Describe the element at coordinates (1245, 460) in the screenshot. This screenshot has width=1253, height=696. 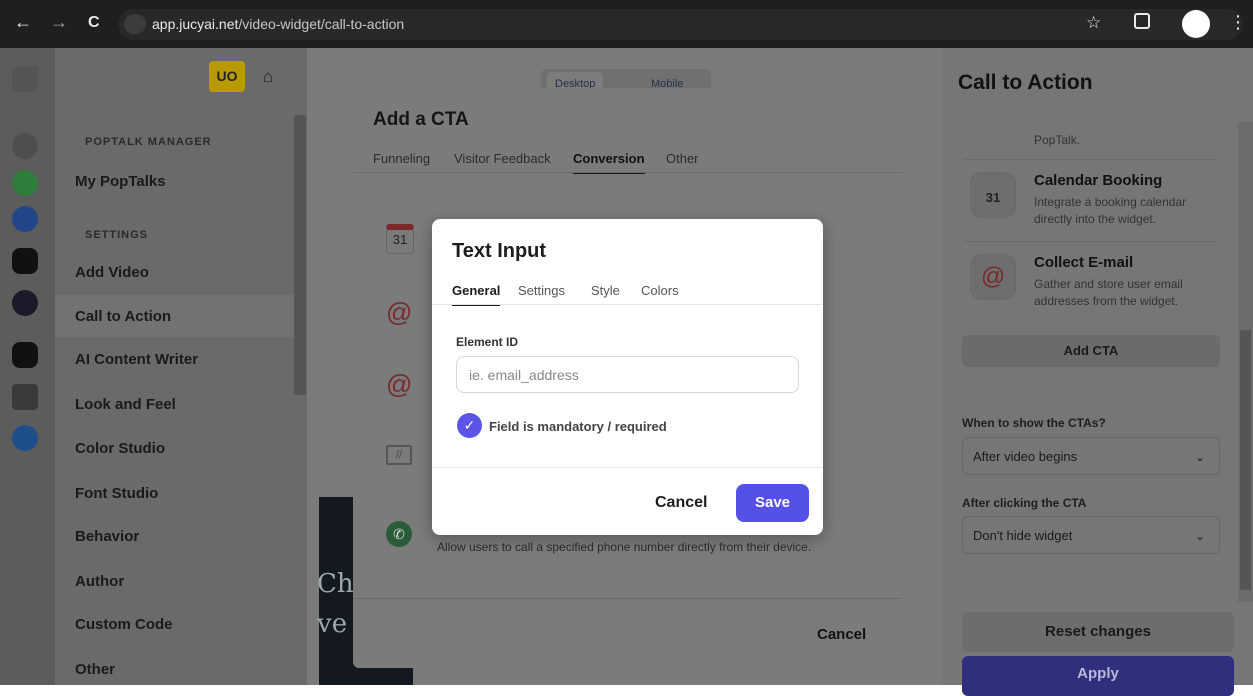
I see `right-panel-scrollbar` at that location.